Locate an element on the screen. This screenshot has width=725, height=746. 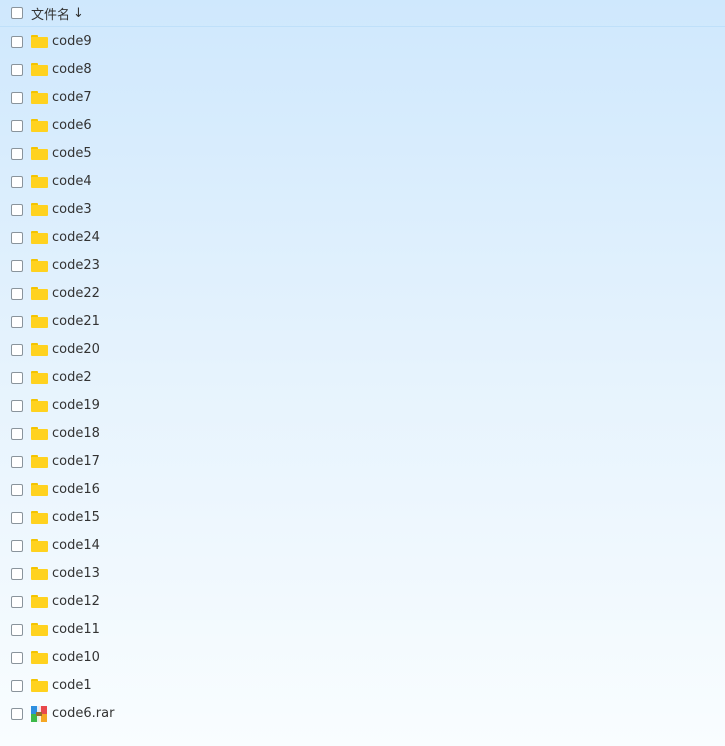
file-row: code13 is located at coordinates (362, 574).